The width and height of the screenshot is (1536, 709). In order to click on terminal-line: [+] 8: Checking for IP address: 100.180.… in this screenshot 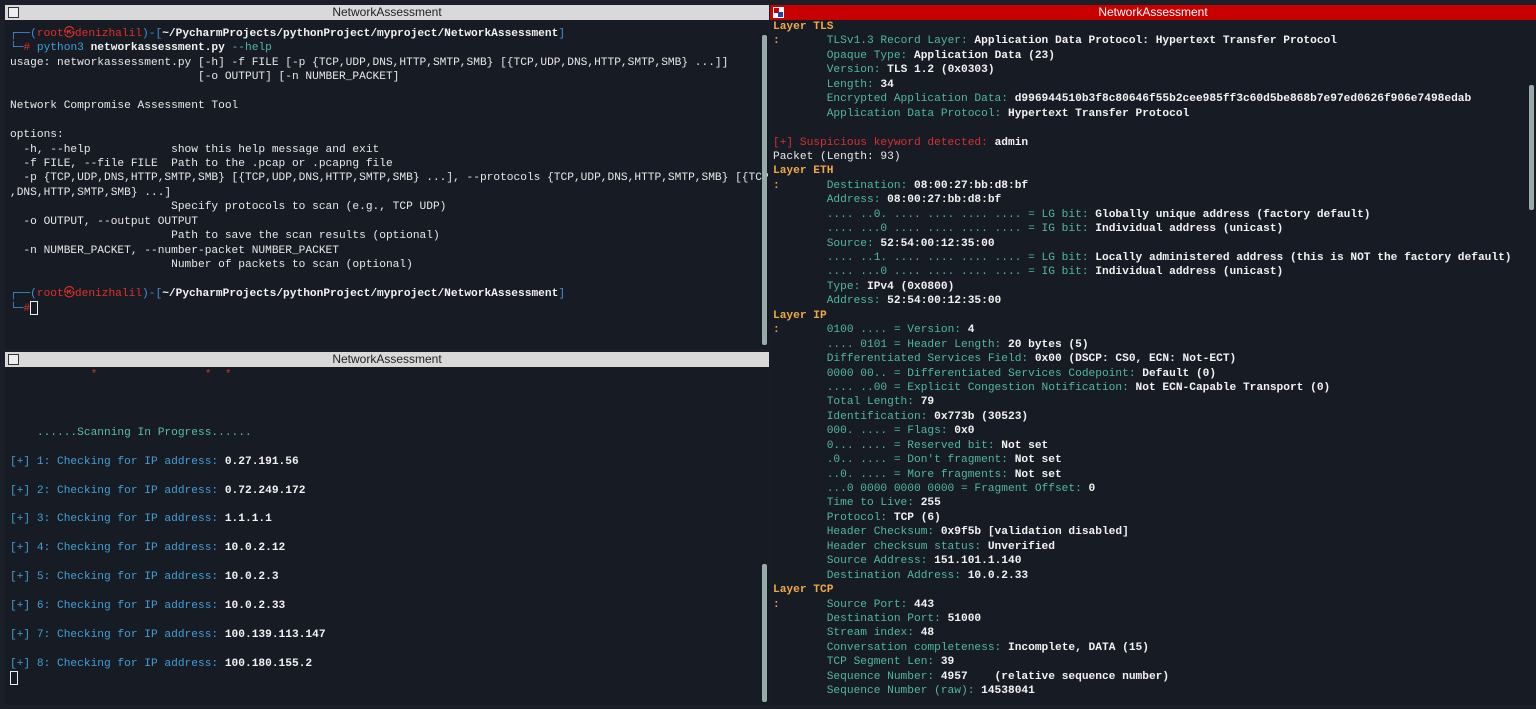, I will do `click(383, 664)`.